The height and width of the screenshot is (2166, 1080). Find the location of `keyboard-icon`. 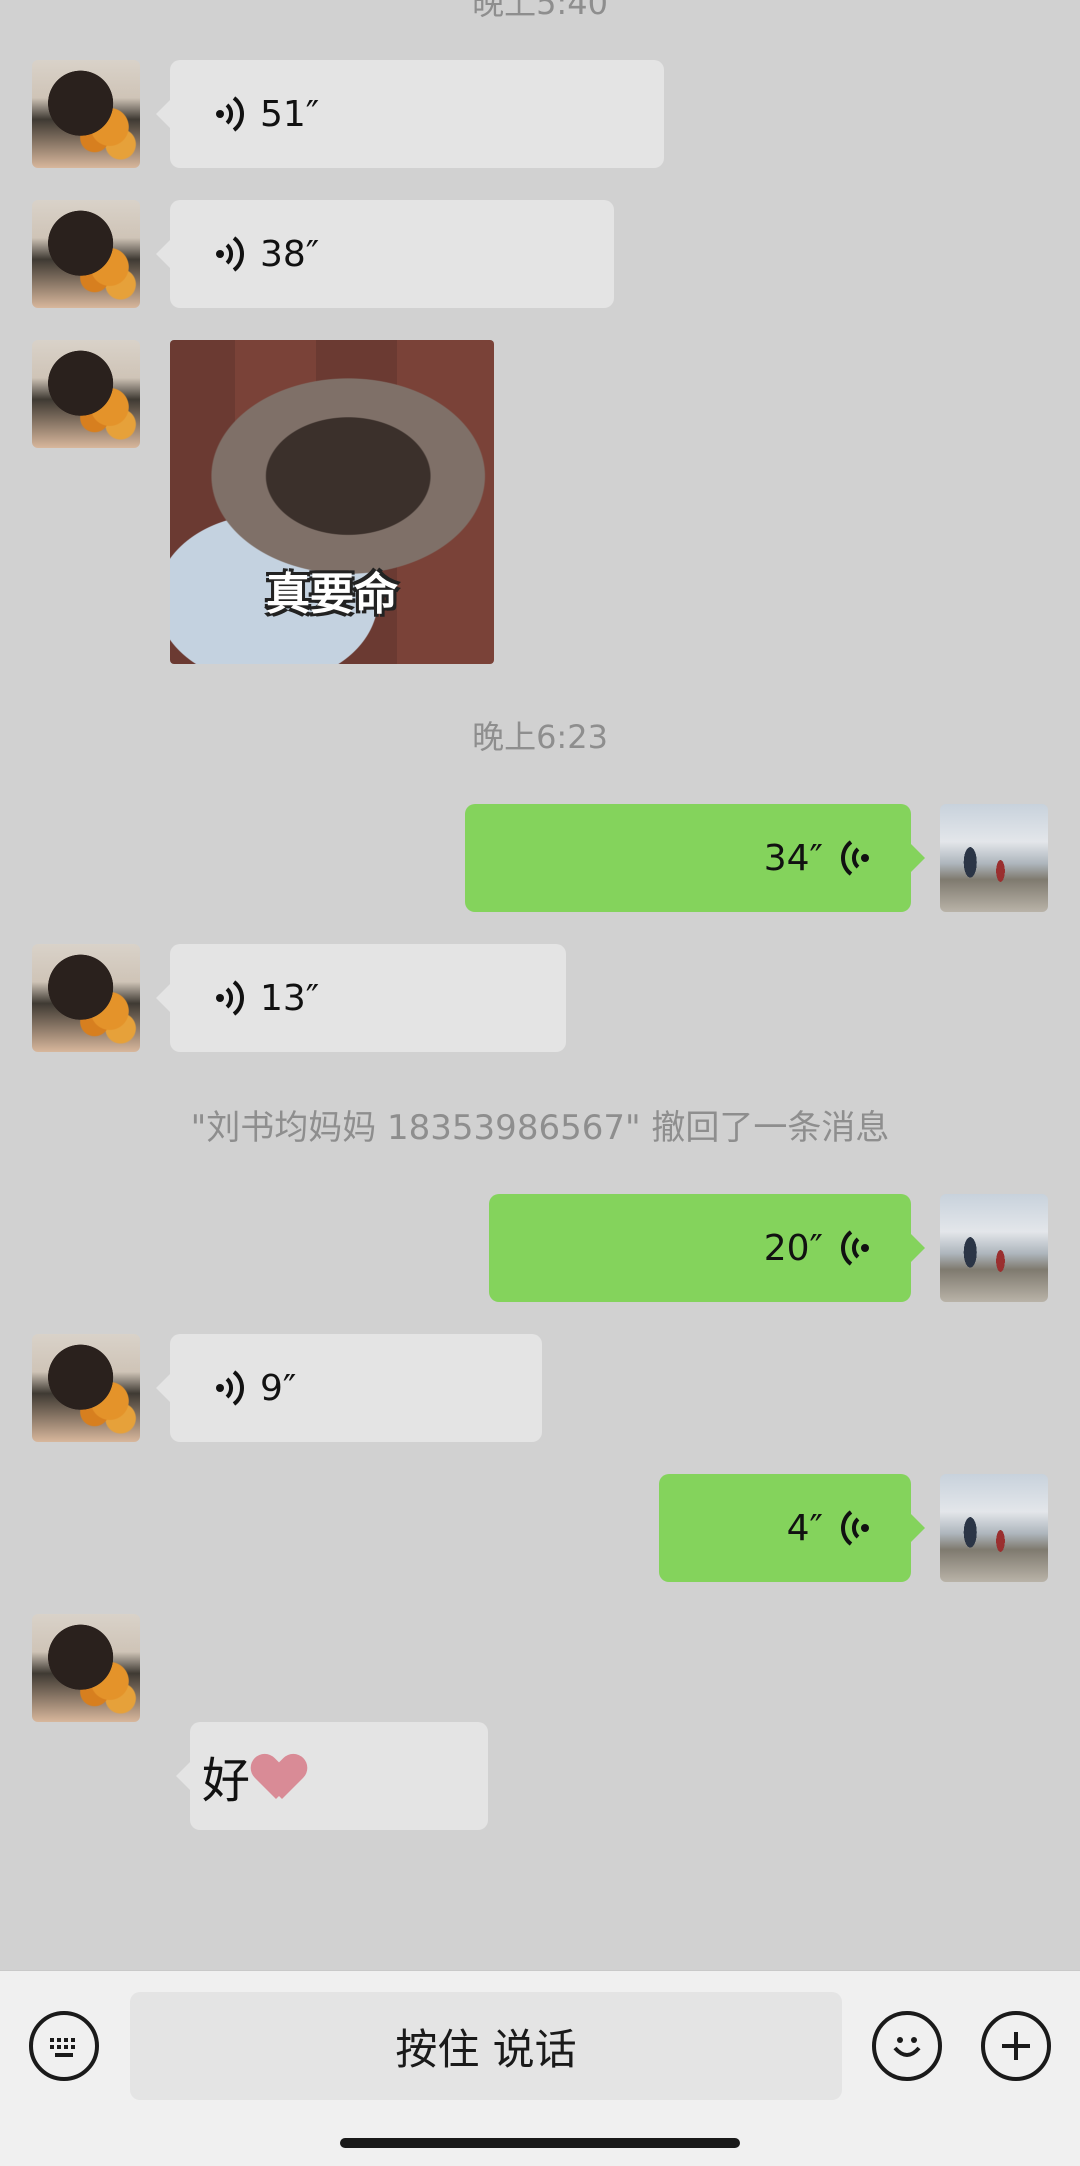

keyboard-icon is located at coordinates (64, 2046).